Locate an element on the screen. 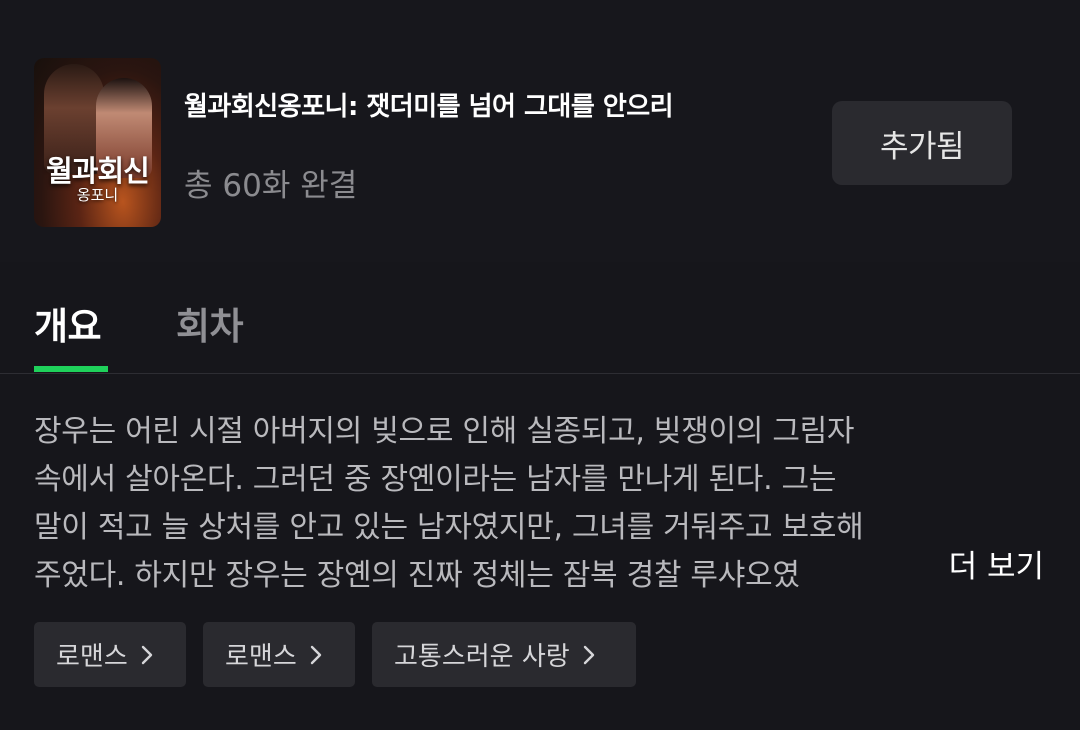 This screenshot has width=1080, height=730. see-more-button: 더 보기 is located at coordinates (978, 563).